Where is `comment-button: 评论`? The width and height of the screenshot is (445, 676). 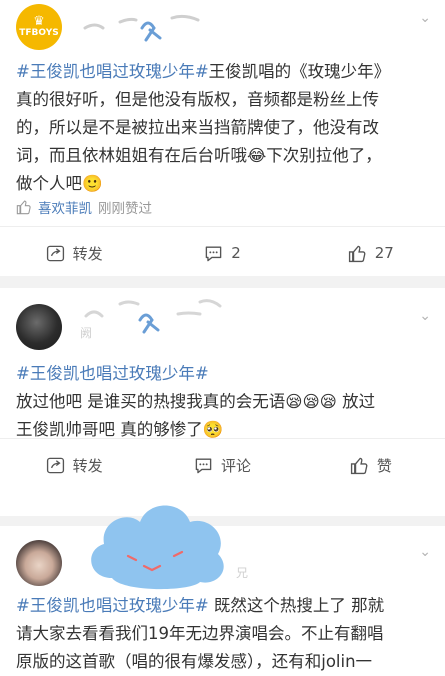
comment-button: 评论 is located at coordinates (222, 465).